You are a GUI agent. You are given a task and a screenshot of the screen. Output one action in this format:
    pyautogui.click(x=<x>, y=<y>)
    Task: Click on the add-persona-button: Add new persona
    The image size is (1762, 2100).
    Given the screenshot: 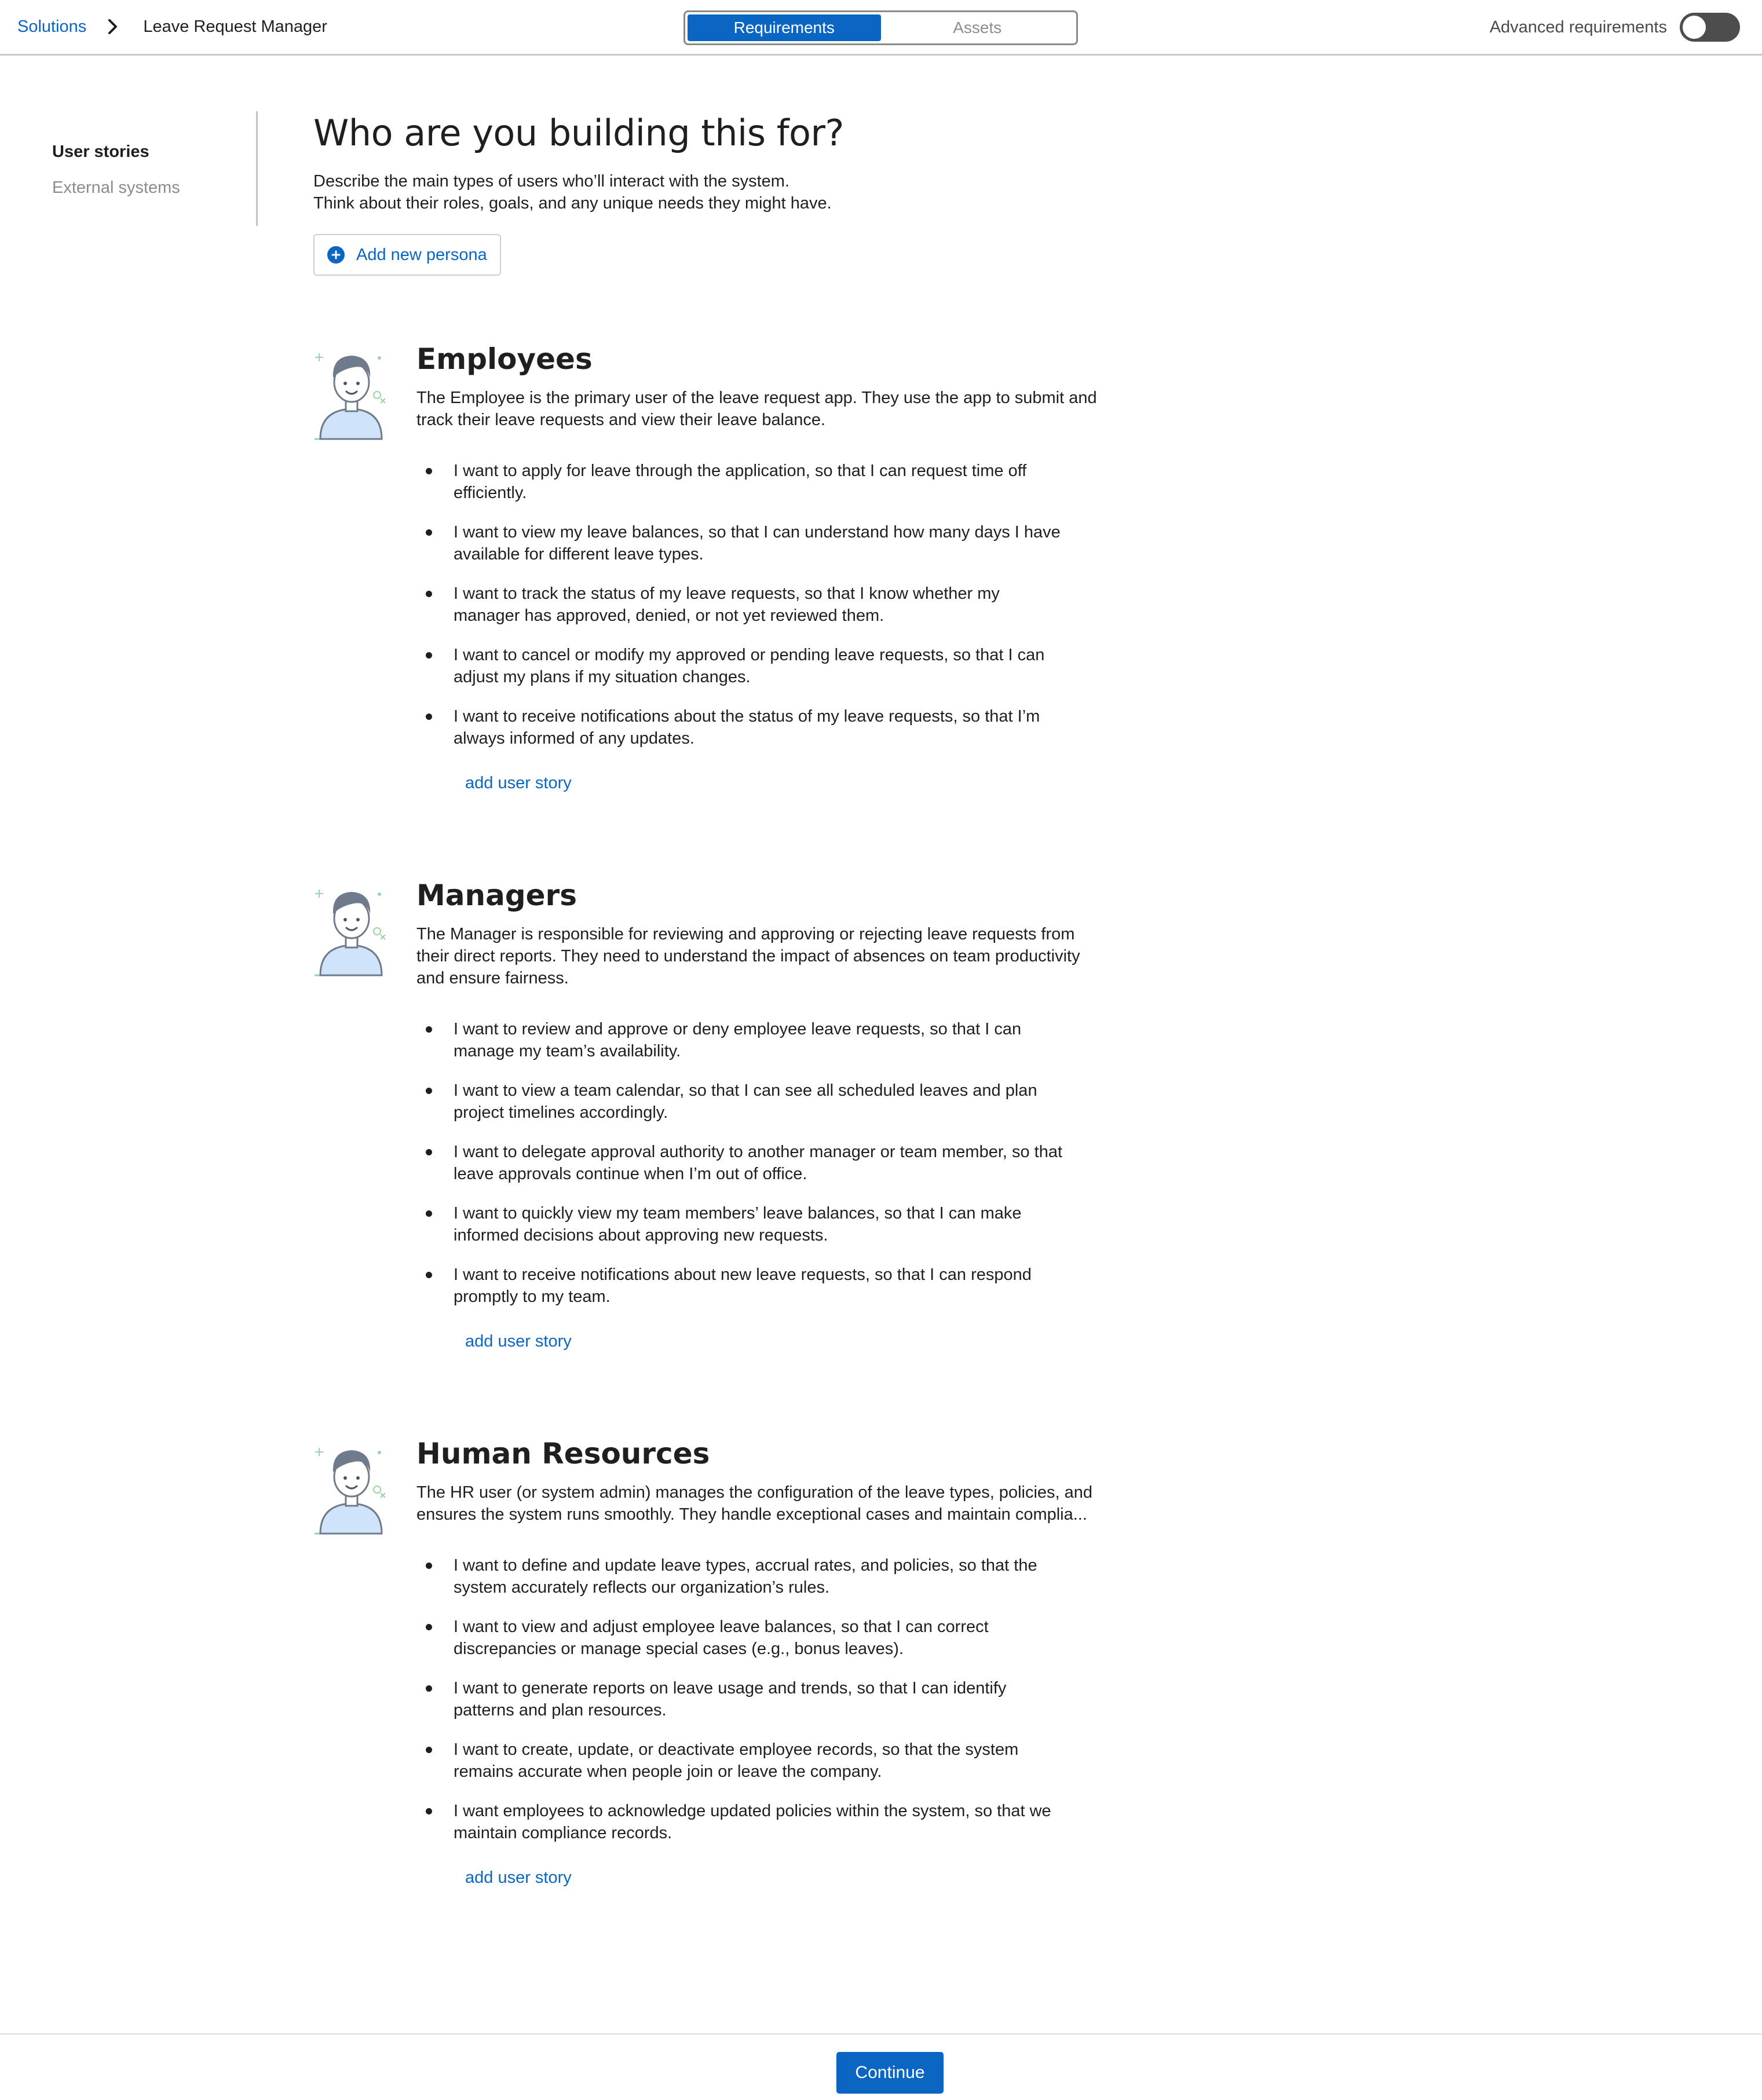 What is the action you would take?
    pyautogui.click(x=407, y=255)
    